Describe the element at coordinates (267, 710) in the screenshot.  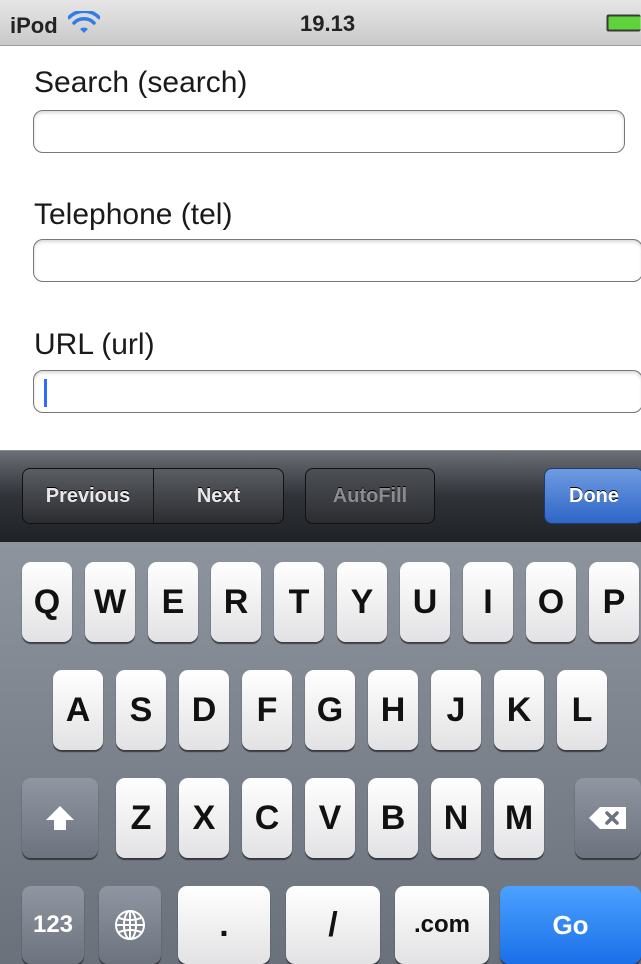
I see `key-f: F` at that location.